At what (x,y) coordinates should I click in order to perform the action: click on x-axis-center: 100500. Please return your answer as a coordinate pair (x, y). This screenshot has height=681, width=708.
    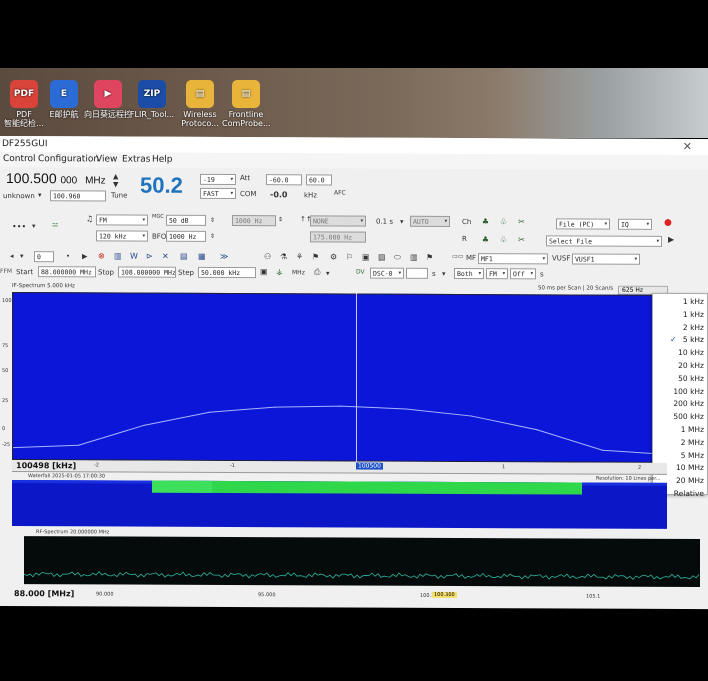
    Looking at the image, I should click on (369, 466).